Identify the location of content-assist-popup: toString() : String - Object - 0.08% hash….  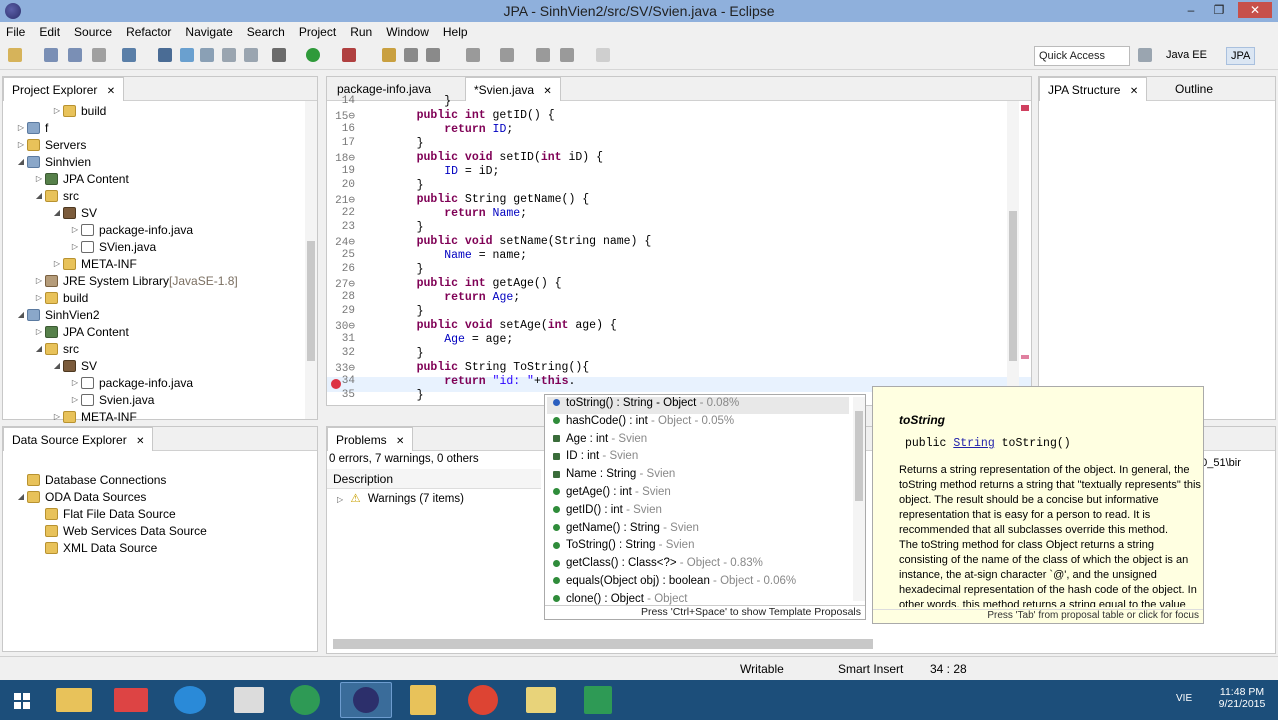
(705, 507).